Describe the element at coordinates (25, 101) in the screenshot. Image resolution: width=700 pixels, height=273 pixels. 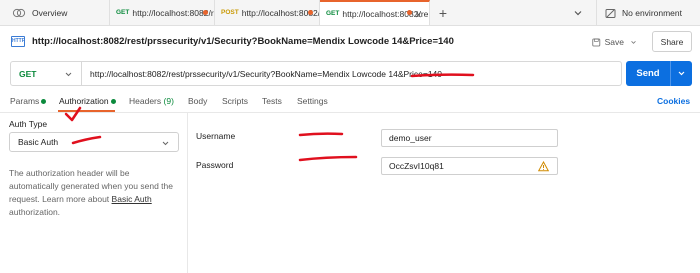
I see `tab-params-label: Params` at that location.